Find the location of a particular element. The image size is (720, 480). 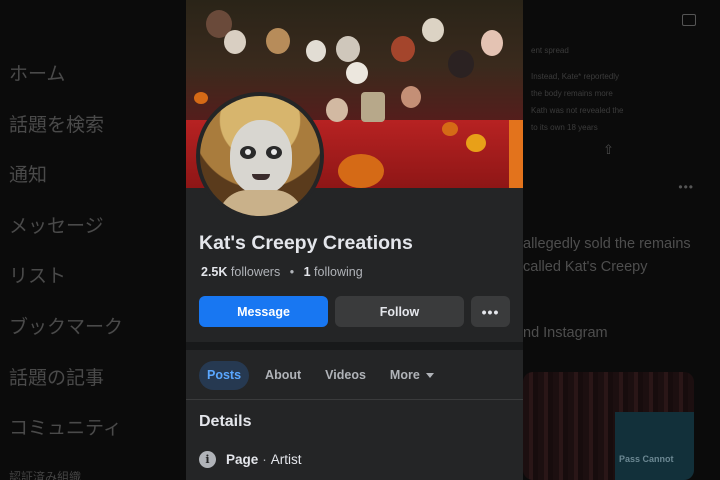

bg-thumb-text: Pass Cannot is located at coordinates (646, 459).